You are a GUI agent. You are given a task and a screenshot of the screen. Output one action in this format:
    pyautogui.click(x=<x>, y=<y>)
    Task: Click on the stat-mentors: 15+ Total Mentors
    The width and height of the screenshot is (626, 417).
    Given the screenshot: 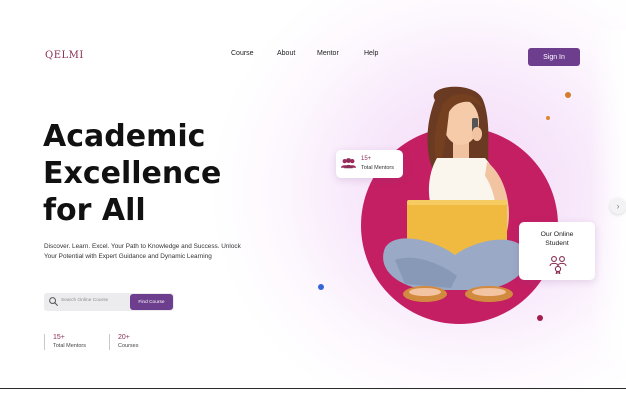 What is the action you would take?
    pyautogui.click(x=65, y=342)
    